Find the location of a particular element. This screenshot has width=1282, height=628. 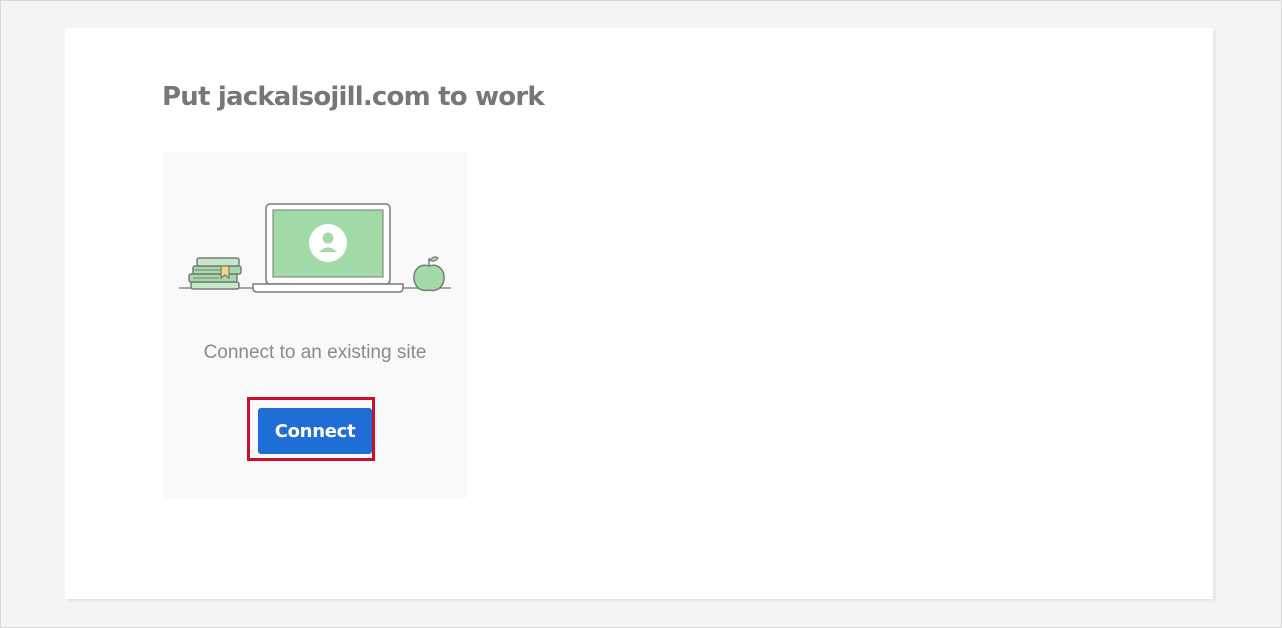

books-icon is located at coordinates (215, 273).